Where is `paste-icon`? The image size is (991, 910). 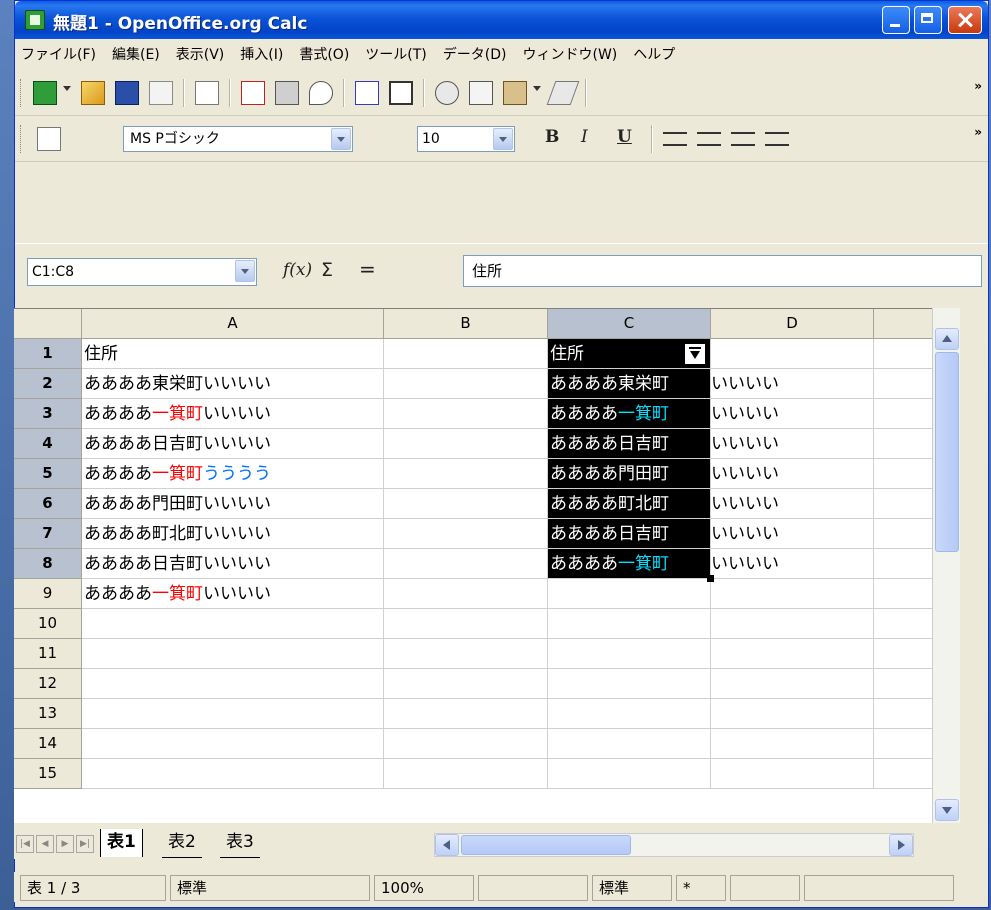 paste-icon is located at coordinates (515, 93).